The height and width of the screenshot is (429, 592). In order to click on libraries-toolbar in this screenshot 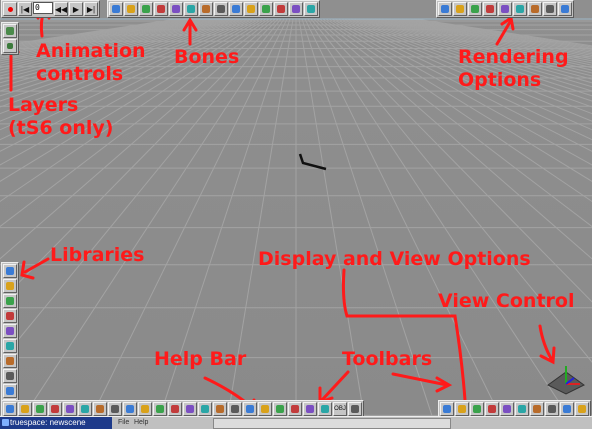, I will do `click(10, 338)`.